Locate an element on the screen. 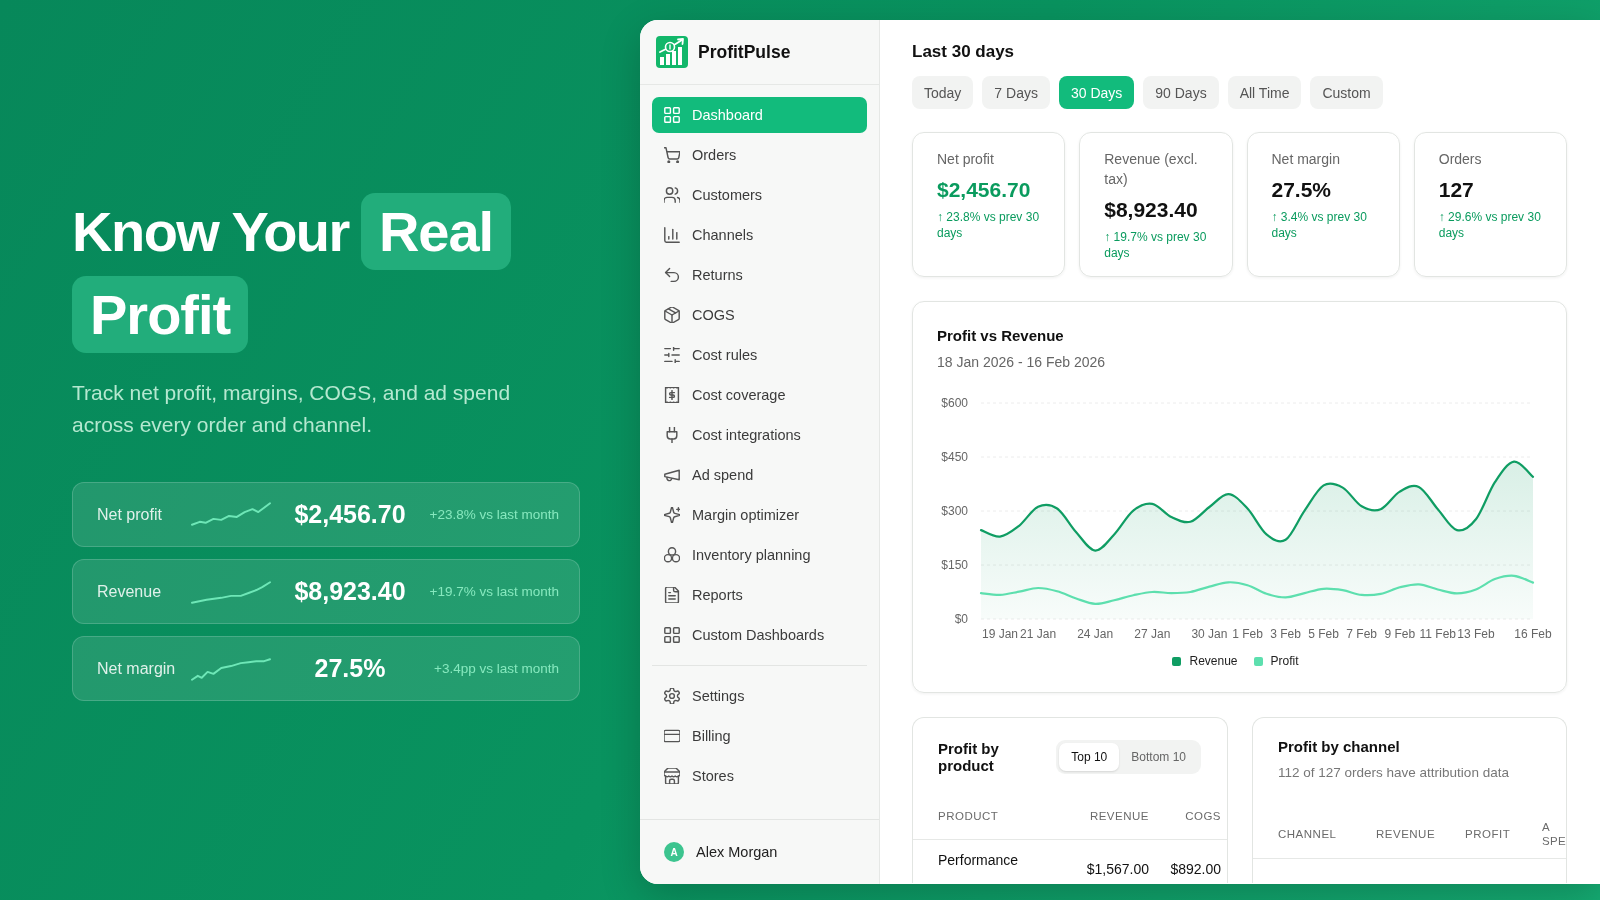 The width and height of the screenshot is (1600, 900). axis-label: 11 Feb is located at coordinates (1438, 634).